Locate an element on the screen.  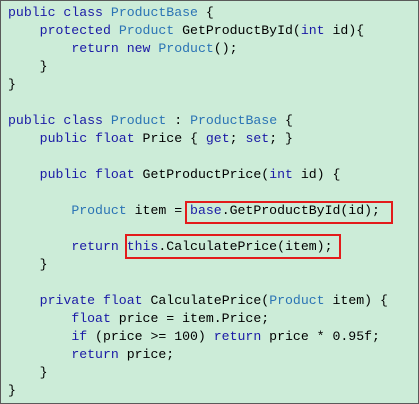
code-line: public float GetProductPrice(int id) { is located at coordinates (198, 175).